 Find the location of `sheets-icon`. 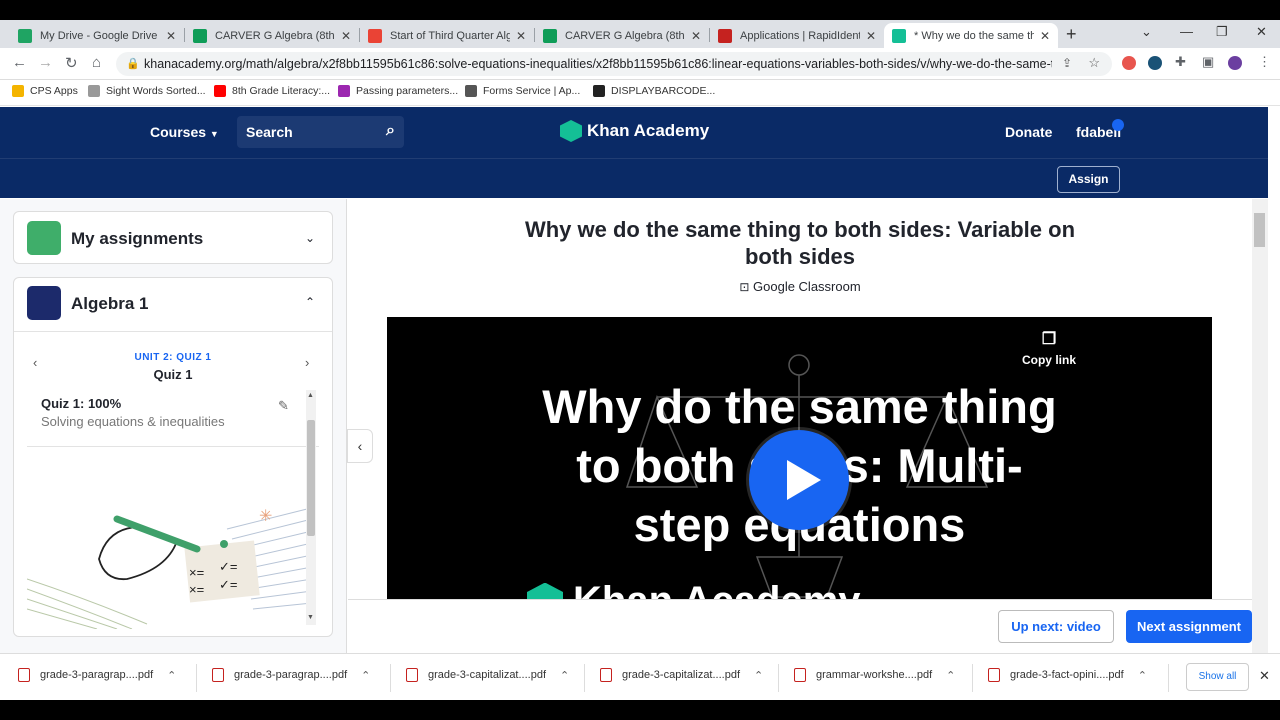

sheets-icon is located at coordinates (200, 35).